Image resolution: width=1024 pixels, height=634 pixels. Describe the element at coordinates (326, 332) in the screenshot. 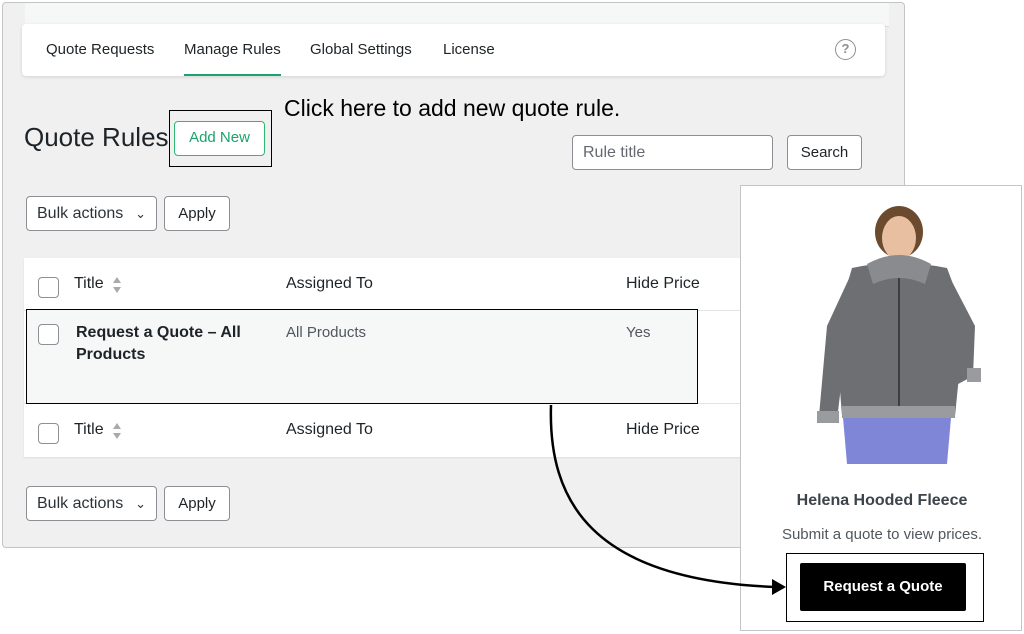

I see `assigned-to-cell: All Products` at that location.